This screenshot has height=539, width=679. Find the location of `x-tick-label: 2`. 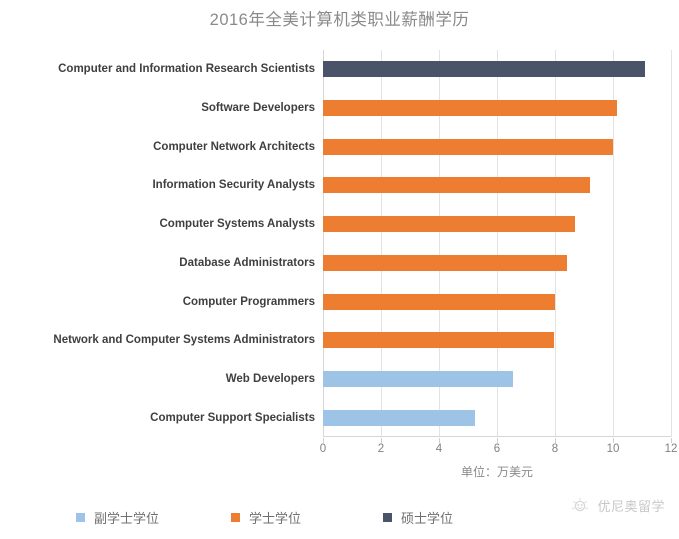

x-tick-label: 2 is located at coordinates (381, 449).